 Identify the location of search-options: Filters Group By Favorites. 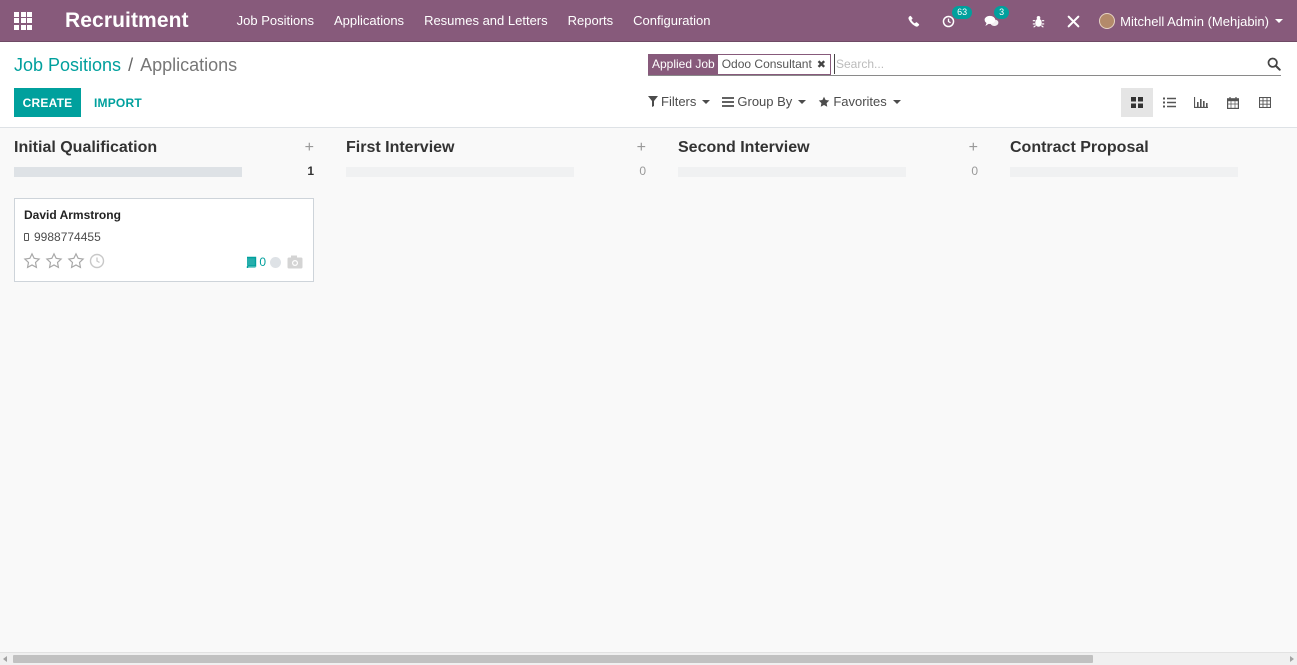
(780, 101).